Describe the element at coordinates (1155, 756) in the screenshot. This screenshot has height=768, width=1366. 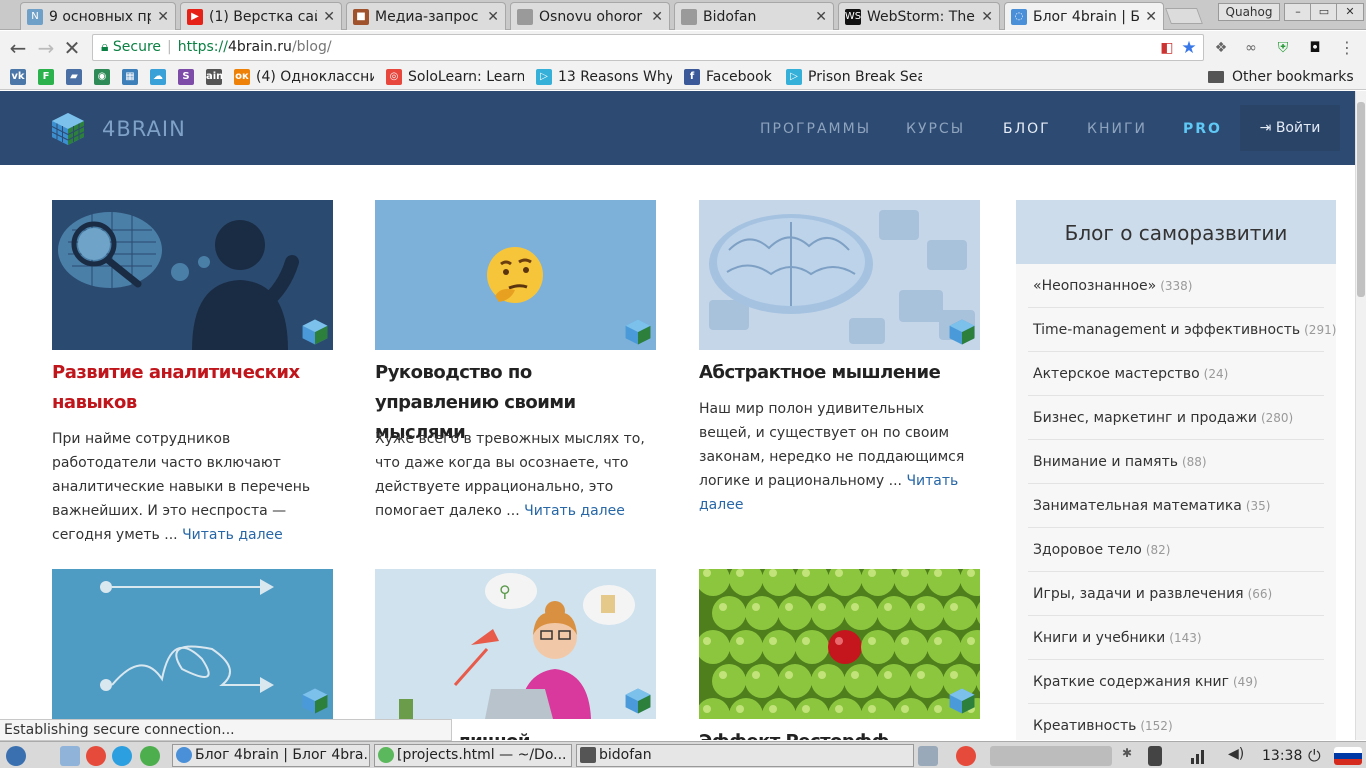
I see `battery-icon` at that location.